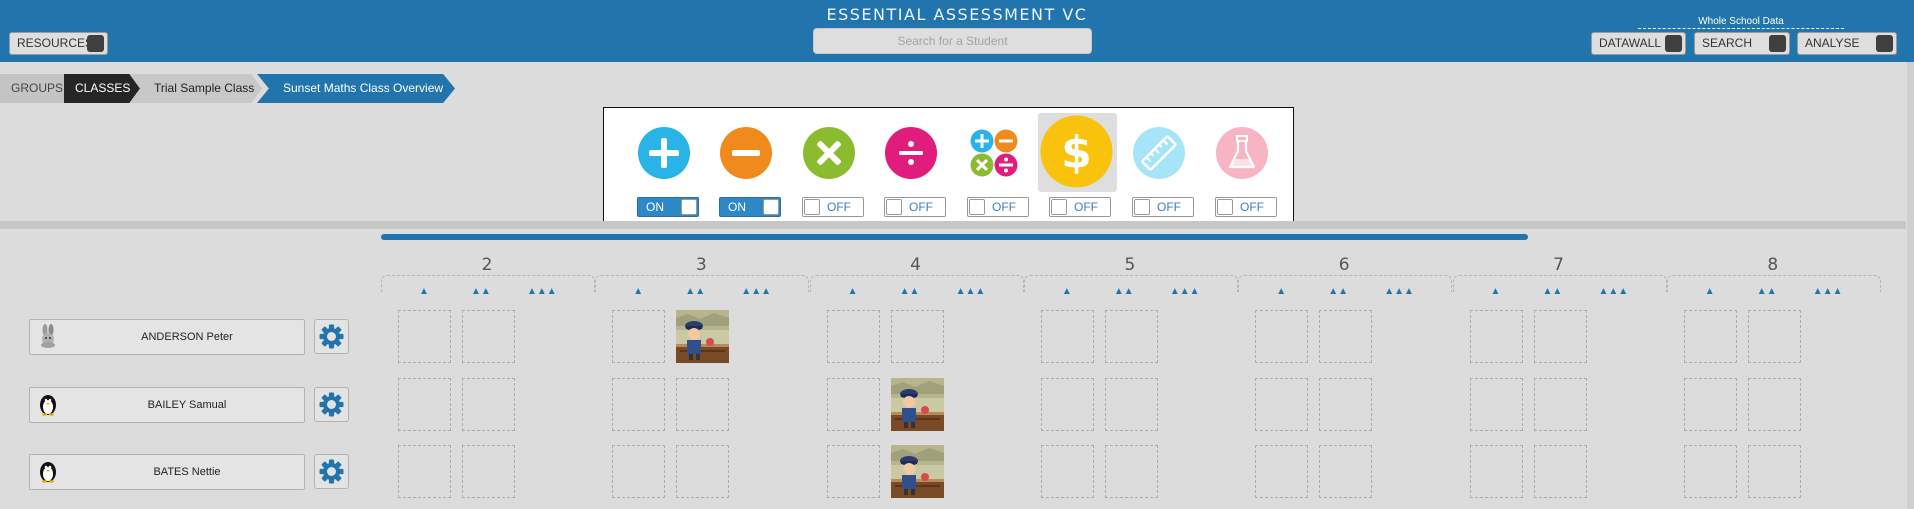  What do you see at coordinates (998, 207) in the screenshot?
I see `strand-switch-mixed-operations: OFF` at bounding box center [998, 207].